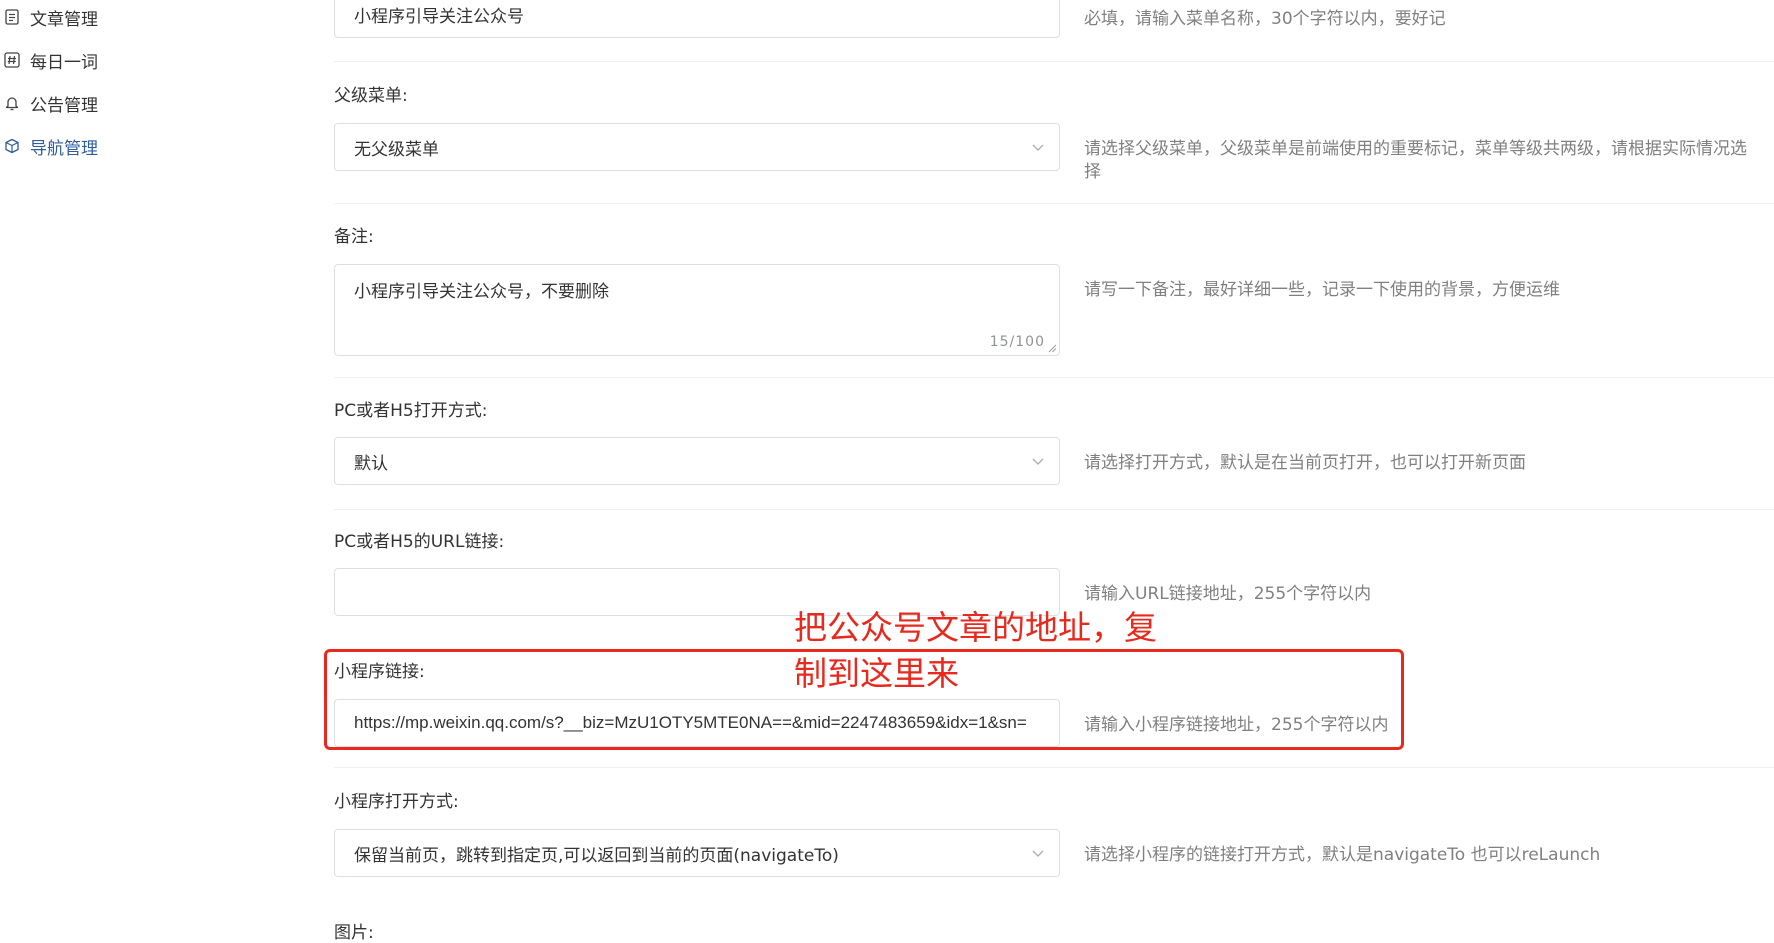  What do you see at coordinates (697, 461) in the screenshot?
I see `open-mode-select: 默认` at bounding box center [697, 461].